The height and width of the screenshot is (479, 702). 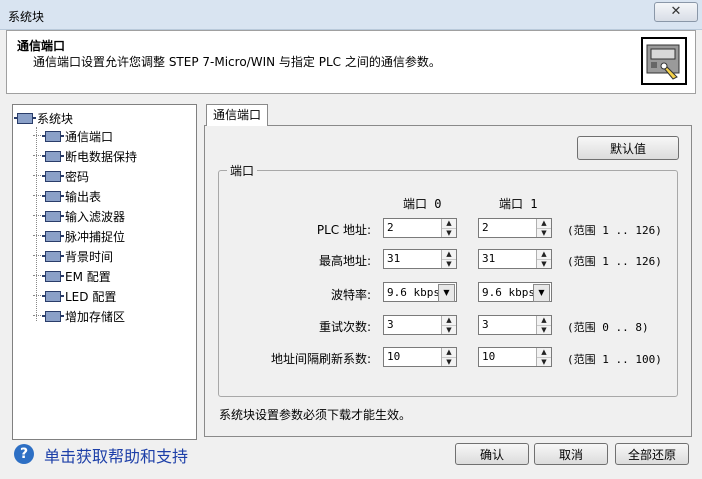 I want to click on window-title: 系统块, so click(x=26, y=17).